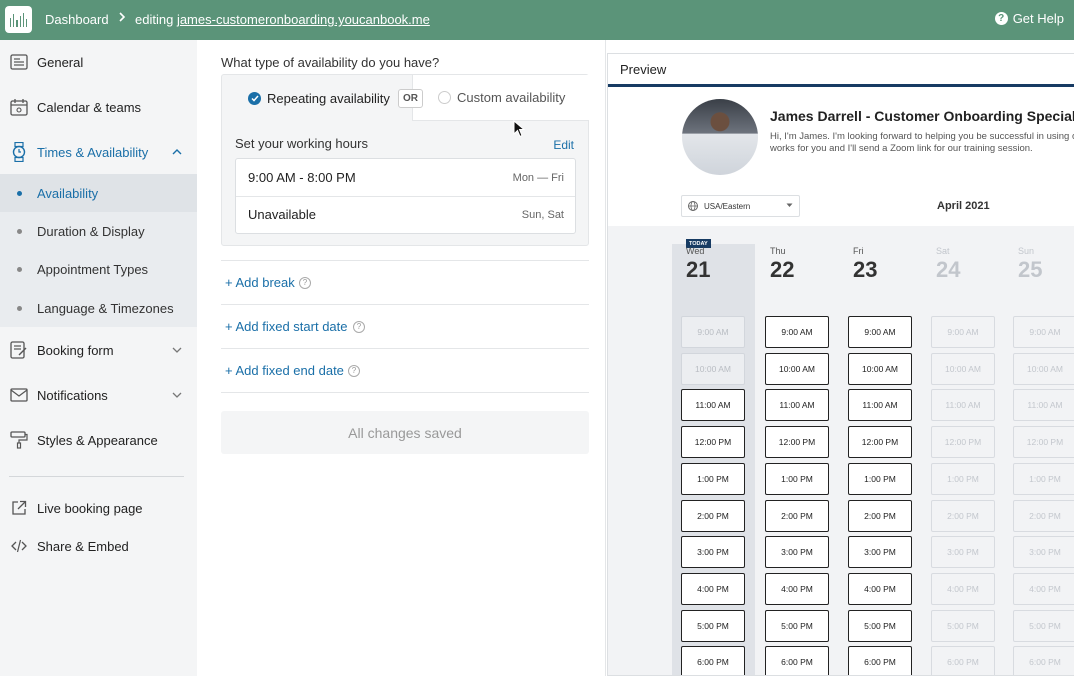  What do you see at coordinates (98, 350) in the screenshot?
I see `sidebar-item-booking-form: Booking form` at bounding box center [98, 350].